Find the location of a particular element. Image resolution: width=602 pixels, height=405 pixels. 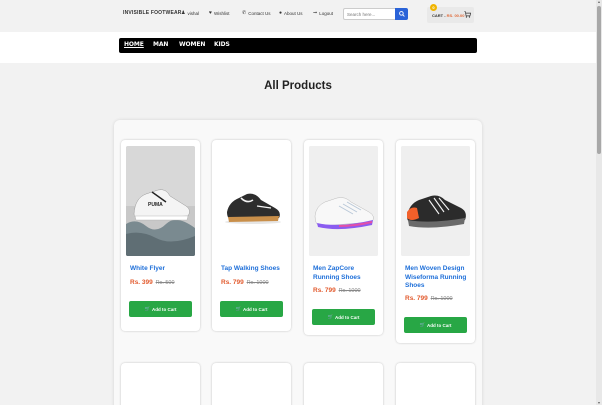

nav-link-user-label: vishal is located at coordinates (193, 13).